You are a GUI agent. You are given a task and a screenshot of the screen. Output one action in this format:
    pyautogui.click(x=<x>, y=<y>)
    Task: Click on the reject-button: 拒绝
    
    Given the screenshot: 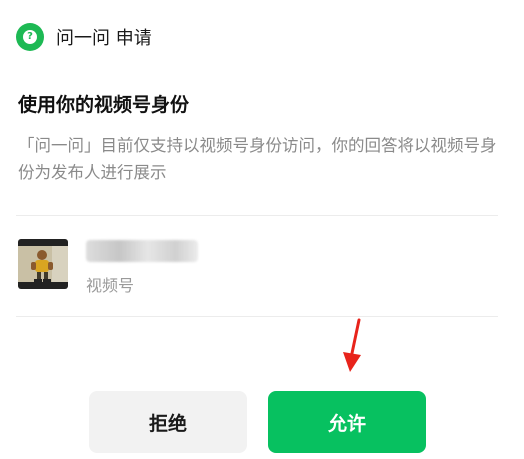 What is the action you would take?
    pyautogui.click(x=168, y=422)
    